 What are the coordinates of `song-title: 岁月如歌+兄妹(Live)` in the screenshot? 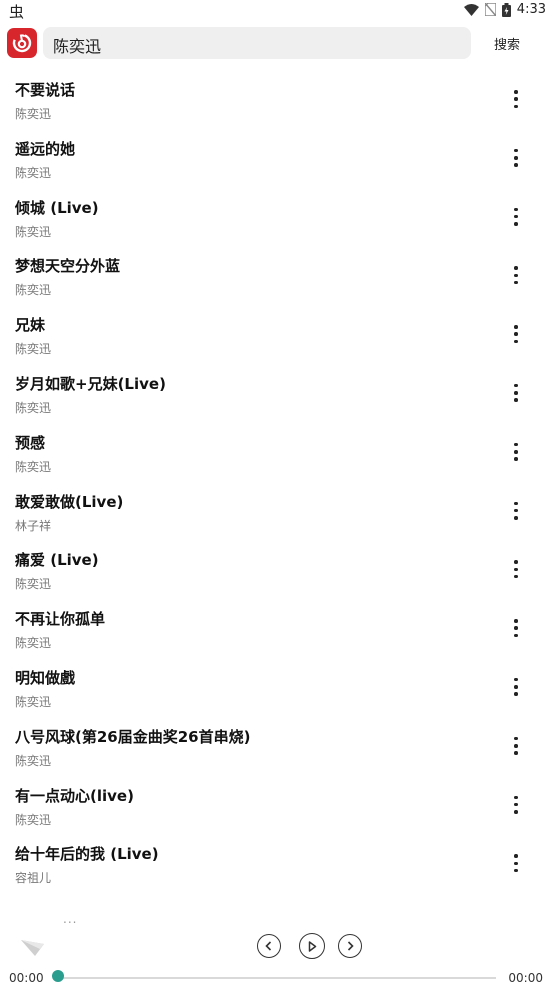 It's located at (90, 383).